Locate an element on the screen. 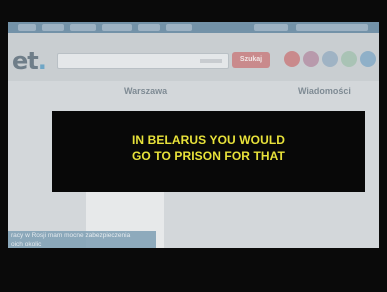 The image size is (387, 292). search-input is located at coordinates (143, 61).